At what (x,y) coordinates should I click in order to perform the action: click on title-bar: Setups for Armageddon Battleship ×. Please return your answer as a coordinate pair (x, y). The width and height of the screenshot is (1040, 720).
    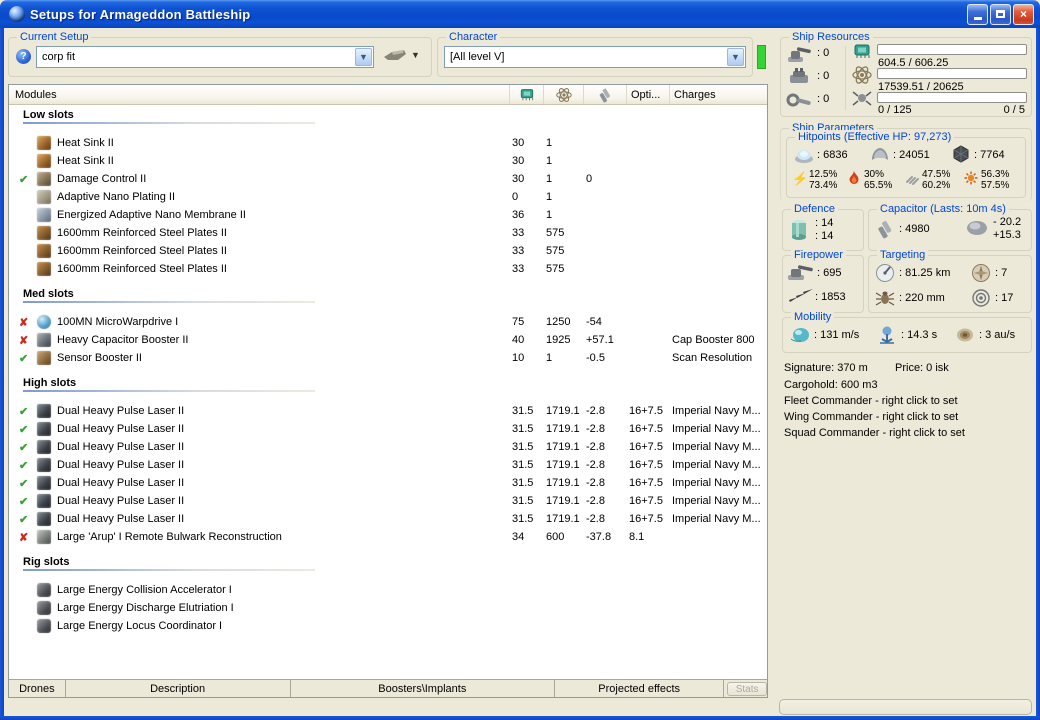
    Looking at the image, I should click on (520, 14).